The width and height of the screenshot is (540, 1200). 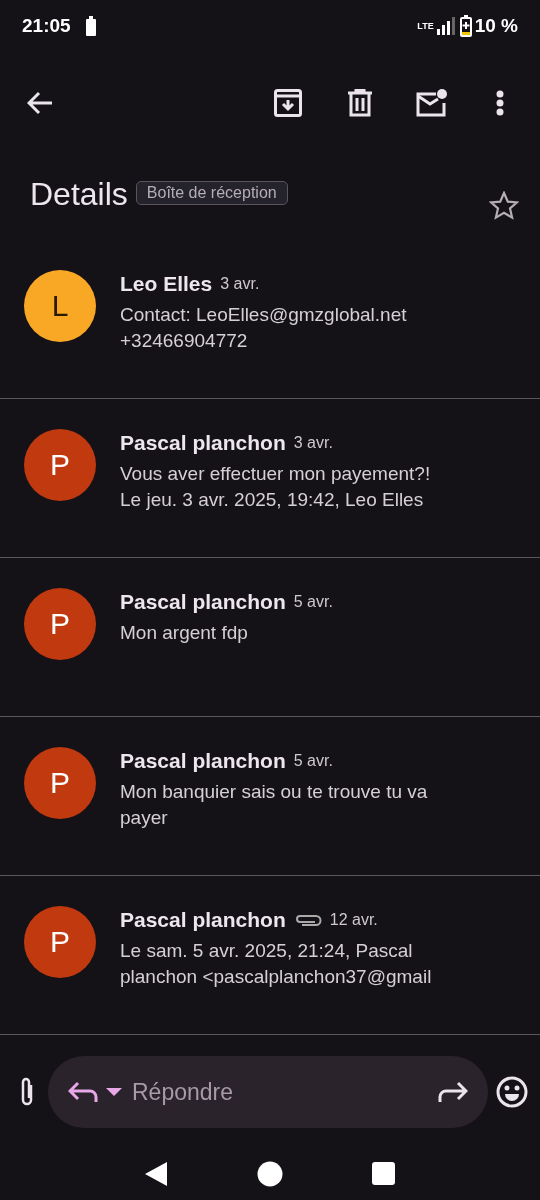 What do you see at coordinates (156, 1173) in the screenshot?
I see `back-triangle-icon` at bounding box center [156, 1173].